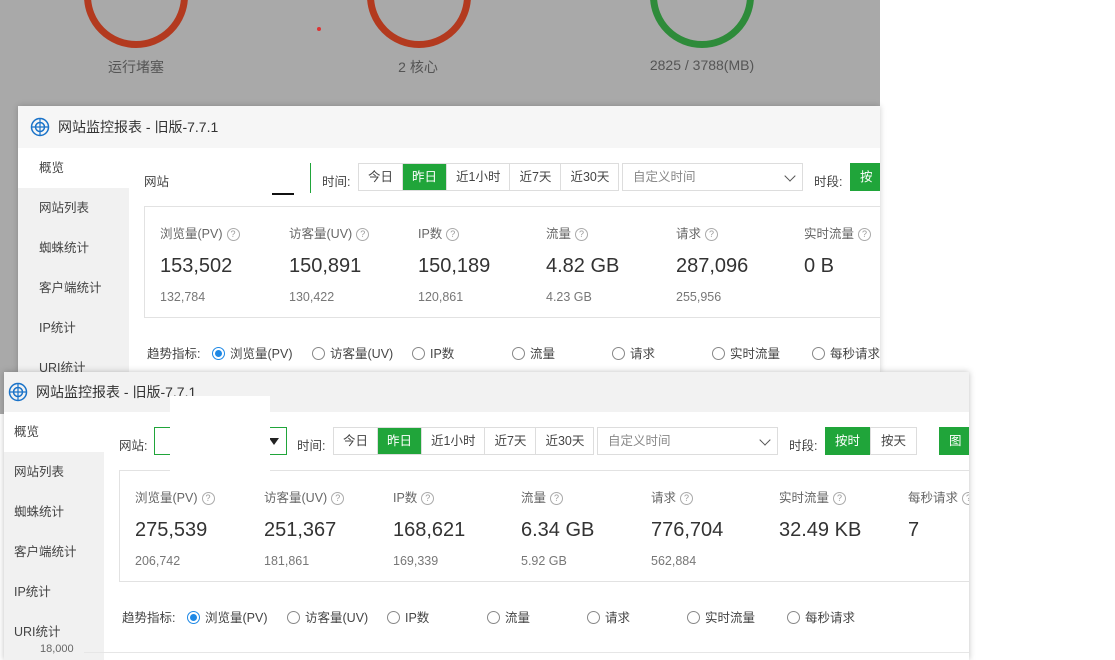  Describe the element at coordinates (820, 520) in the screenshot. I see `stat-realtime-traffic: 实时流量? 32.49 KB` at that location.